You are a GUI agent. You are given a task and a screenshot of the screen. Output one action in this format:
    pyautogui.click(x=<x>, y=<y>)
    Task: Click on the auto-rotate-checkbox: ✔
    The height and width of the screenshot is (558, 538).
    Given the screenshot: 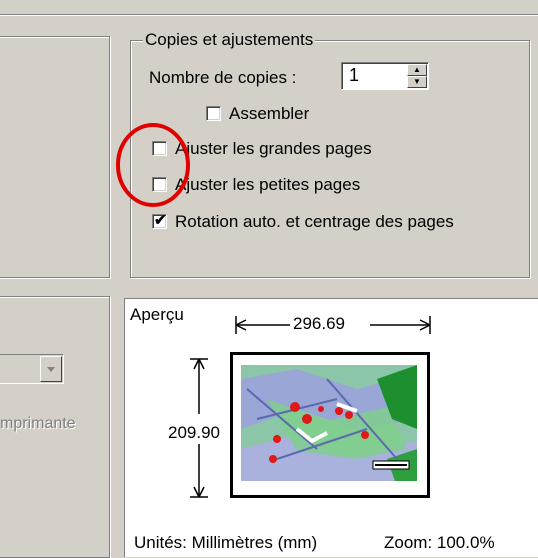 What is the action you would take?
    pyautogui.click(x=159, y=220)
    